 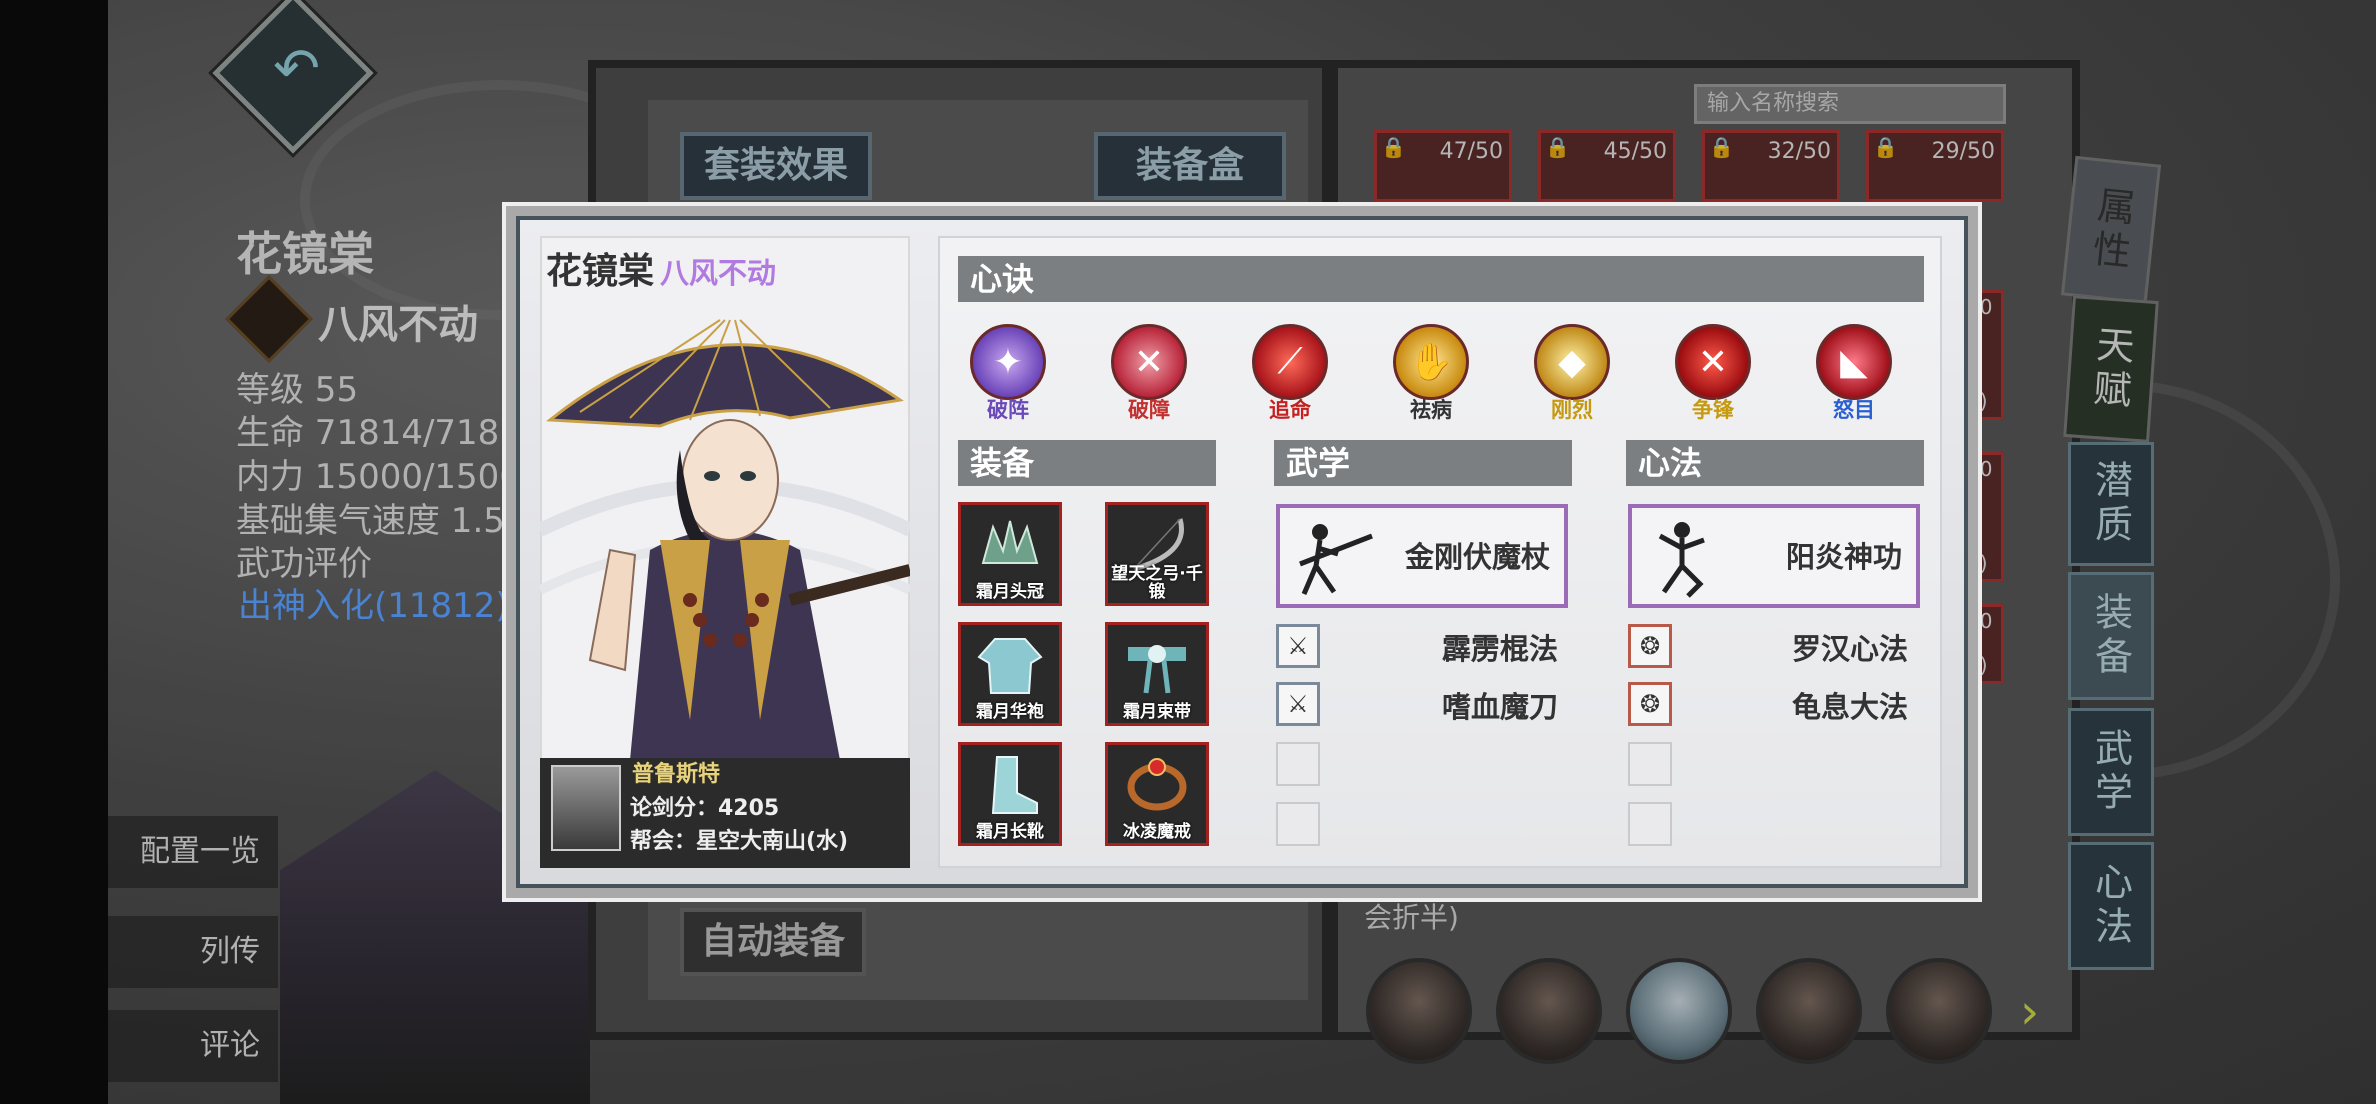 What do you see at coordinates (1157, 554) in the screenshot?
I see `equip-slot-weapon: 望天之弓·千锻` at bounding box center [1157, 554].